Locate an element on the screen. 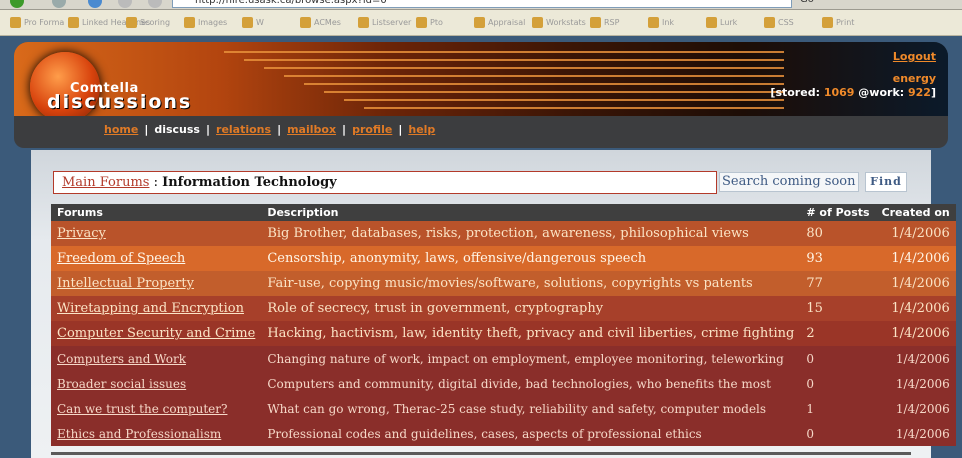 This screenshot has width=962, height=458. forum-link: Wiretapping and Encryption is located at coordinates (150, 308).